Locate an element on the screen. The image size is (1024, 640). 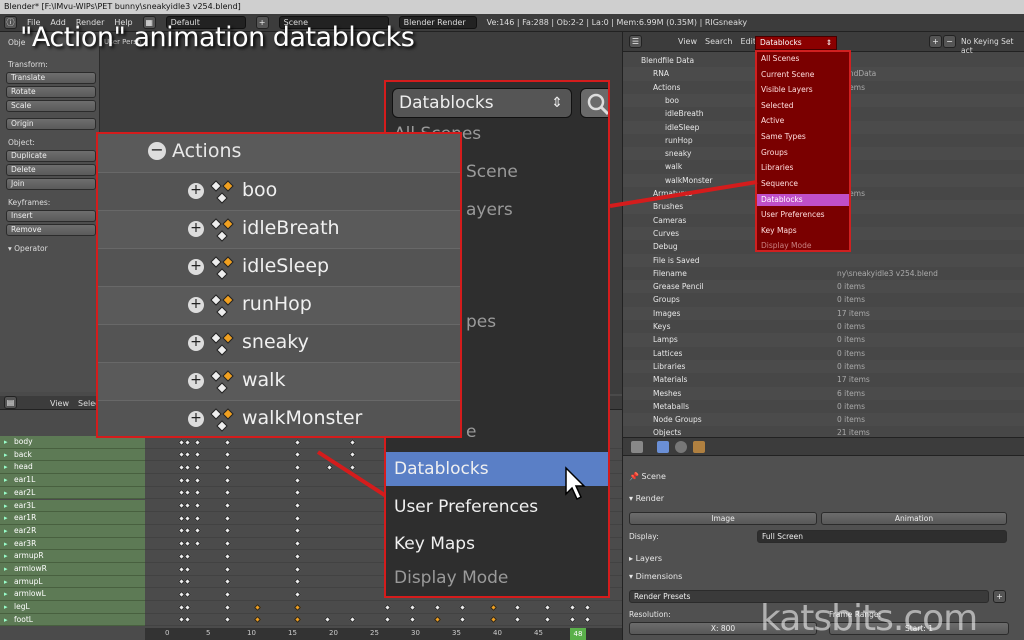
action-row-walkMonster: + walkMonster is located at coordinates (279, 418).